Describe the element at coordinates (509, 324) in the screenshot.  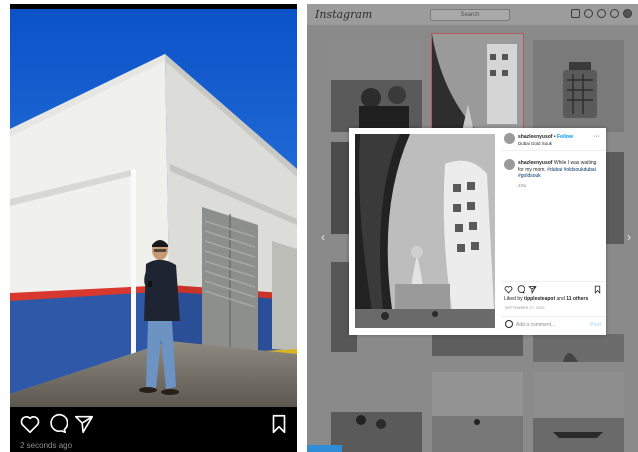
I see `emoji-icon` at that location.